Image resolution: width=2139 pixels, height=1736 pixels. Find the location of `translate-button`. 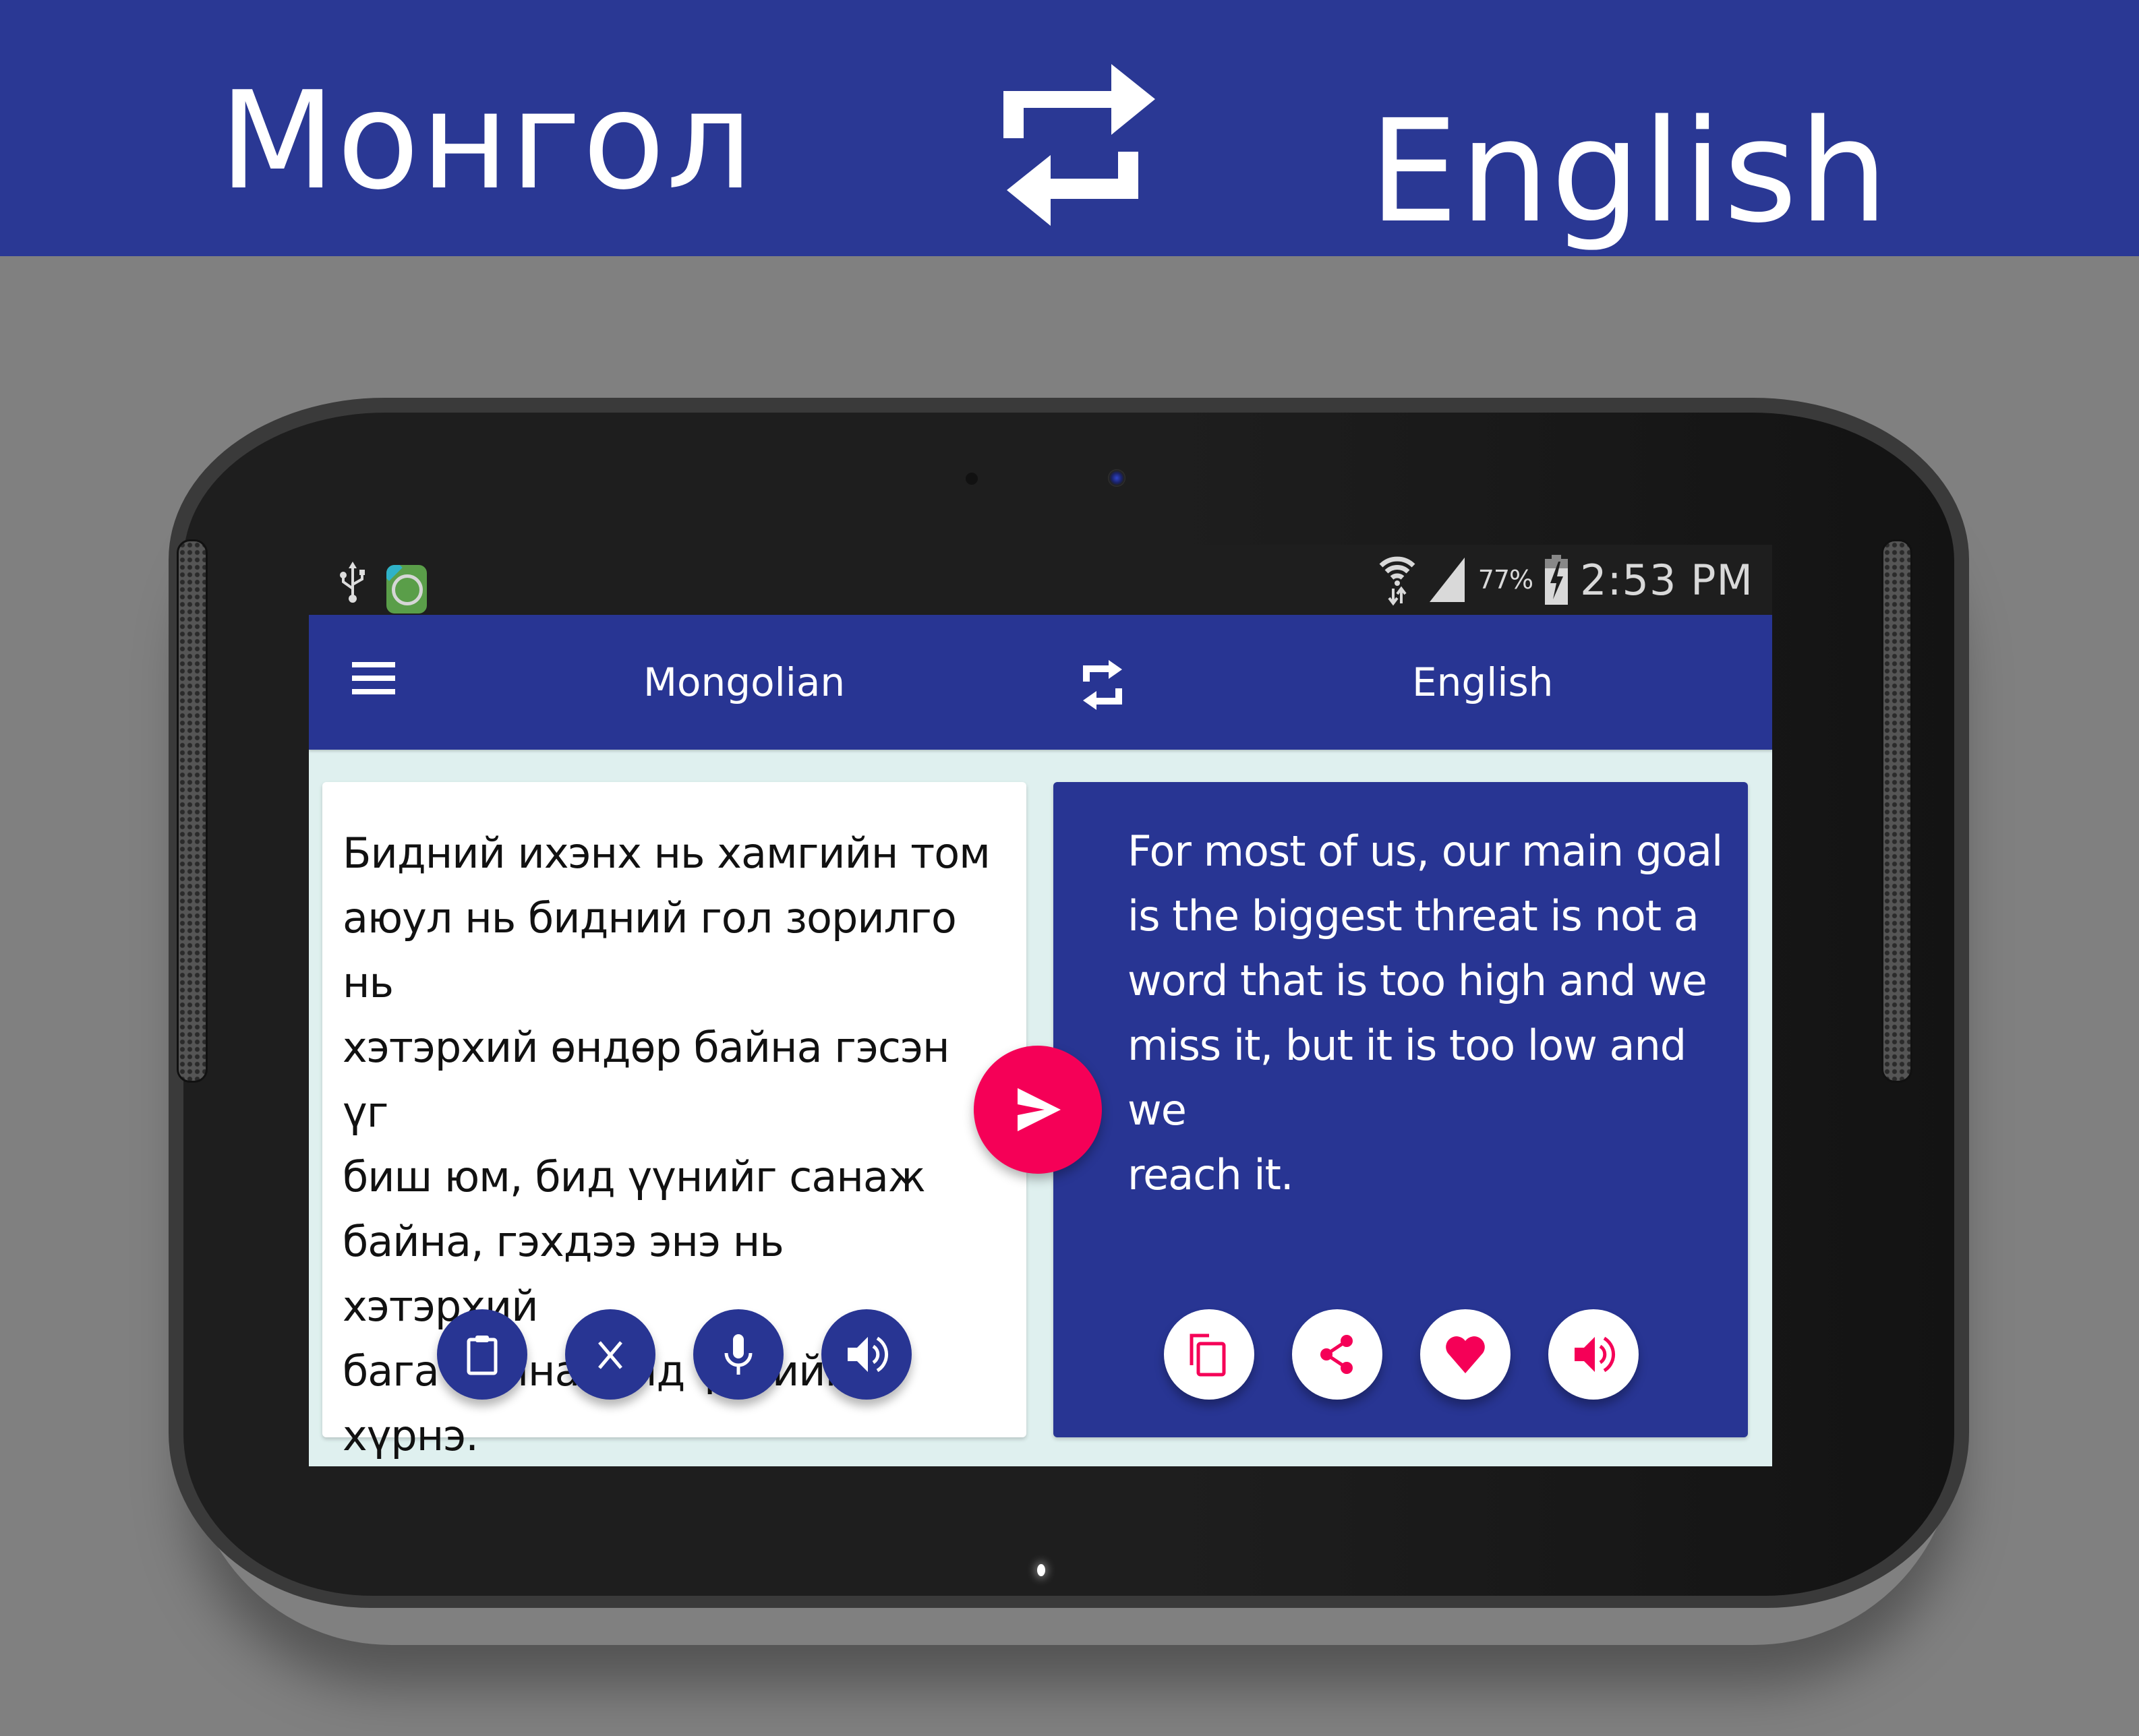

translate-button is located at coordinates (1038, 1110).